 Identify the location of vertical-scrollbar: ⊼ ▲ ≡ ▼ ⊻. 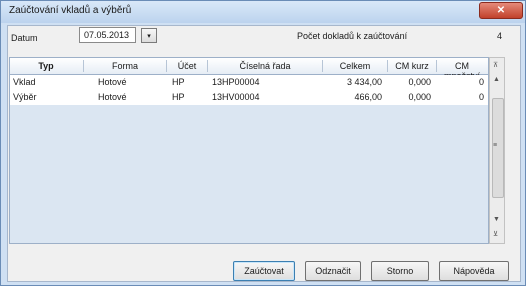
(497, 150).